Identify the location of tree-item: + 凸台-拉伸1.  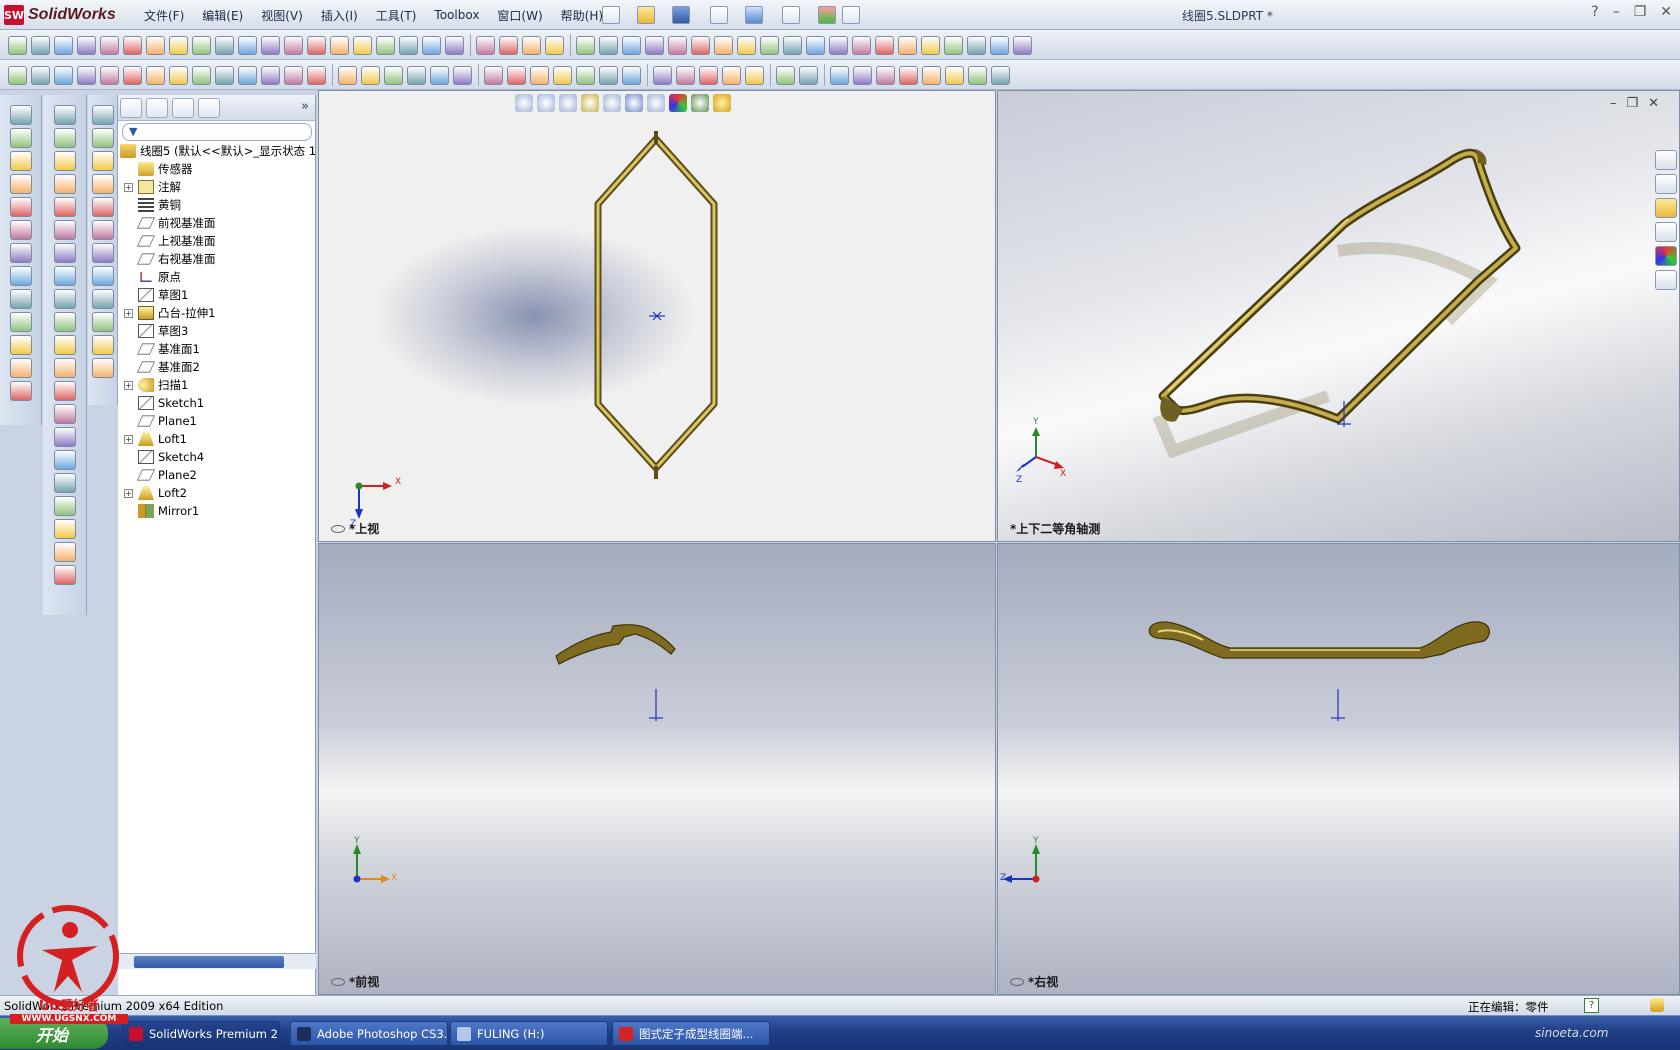
(217, 313).